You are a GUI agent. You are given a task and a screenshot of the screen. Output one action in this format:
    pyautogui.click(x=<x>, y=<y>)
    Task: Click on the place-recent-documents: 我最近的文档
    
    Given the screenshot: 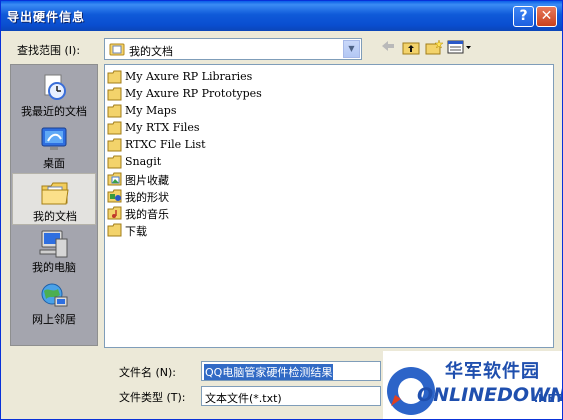 What is the action you would take?
    pyautogui.click(x=54, y=95)
    